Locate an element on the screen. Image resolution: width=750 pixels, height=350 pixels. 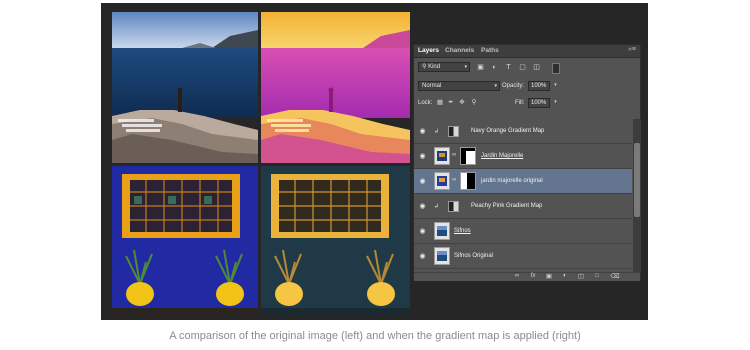
fill-slider-icon: ▾ is located at coordinates (555, 102).